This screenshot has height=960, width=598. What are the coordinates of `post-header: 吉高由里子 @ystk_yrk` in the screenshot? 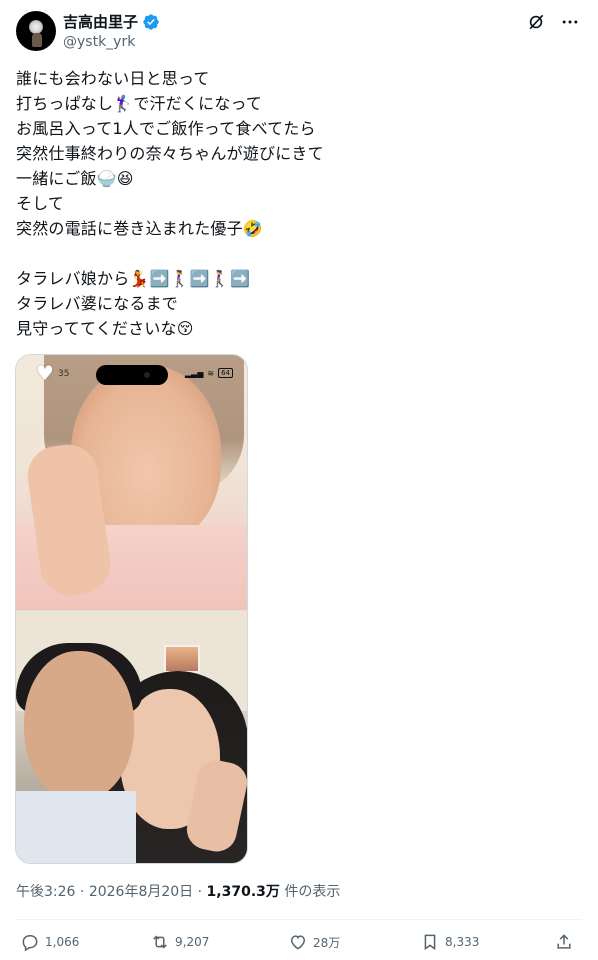 It's located at (299, 33).